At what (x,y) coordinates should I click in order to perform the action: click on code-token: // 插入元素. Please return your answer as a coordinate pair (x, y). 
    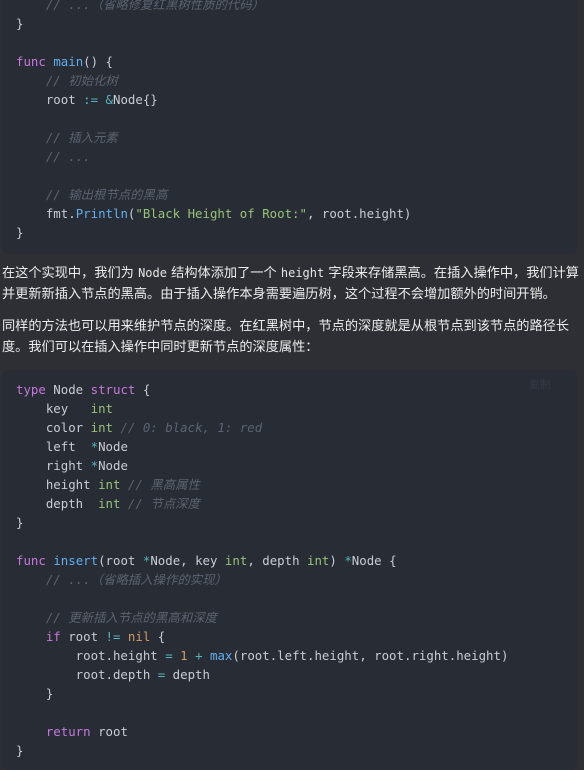
    Looking at the image, I should click on (67, 137).